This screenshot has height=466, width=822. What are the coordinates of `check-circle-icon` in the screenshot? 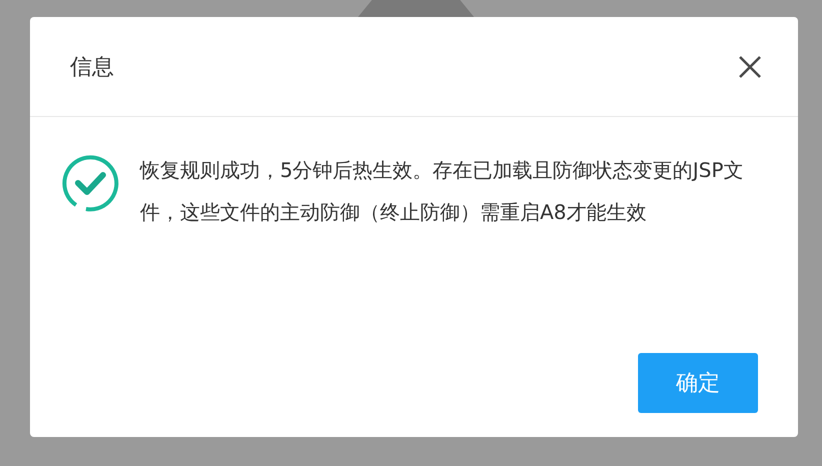 It's located at (90, 183).